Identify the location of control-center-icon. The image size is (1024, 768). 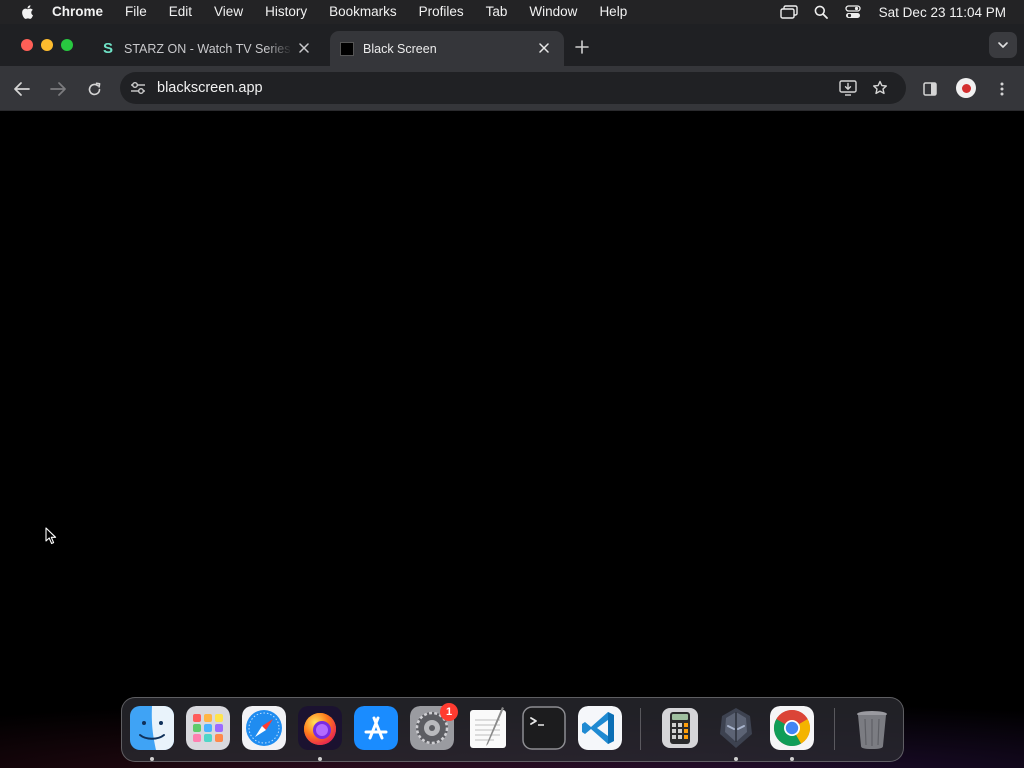
(853, 12).